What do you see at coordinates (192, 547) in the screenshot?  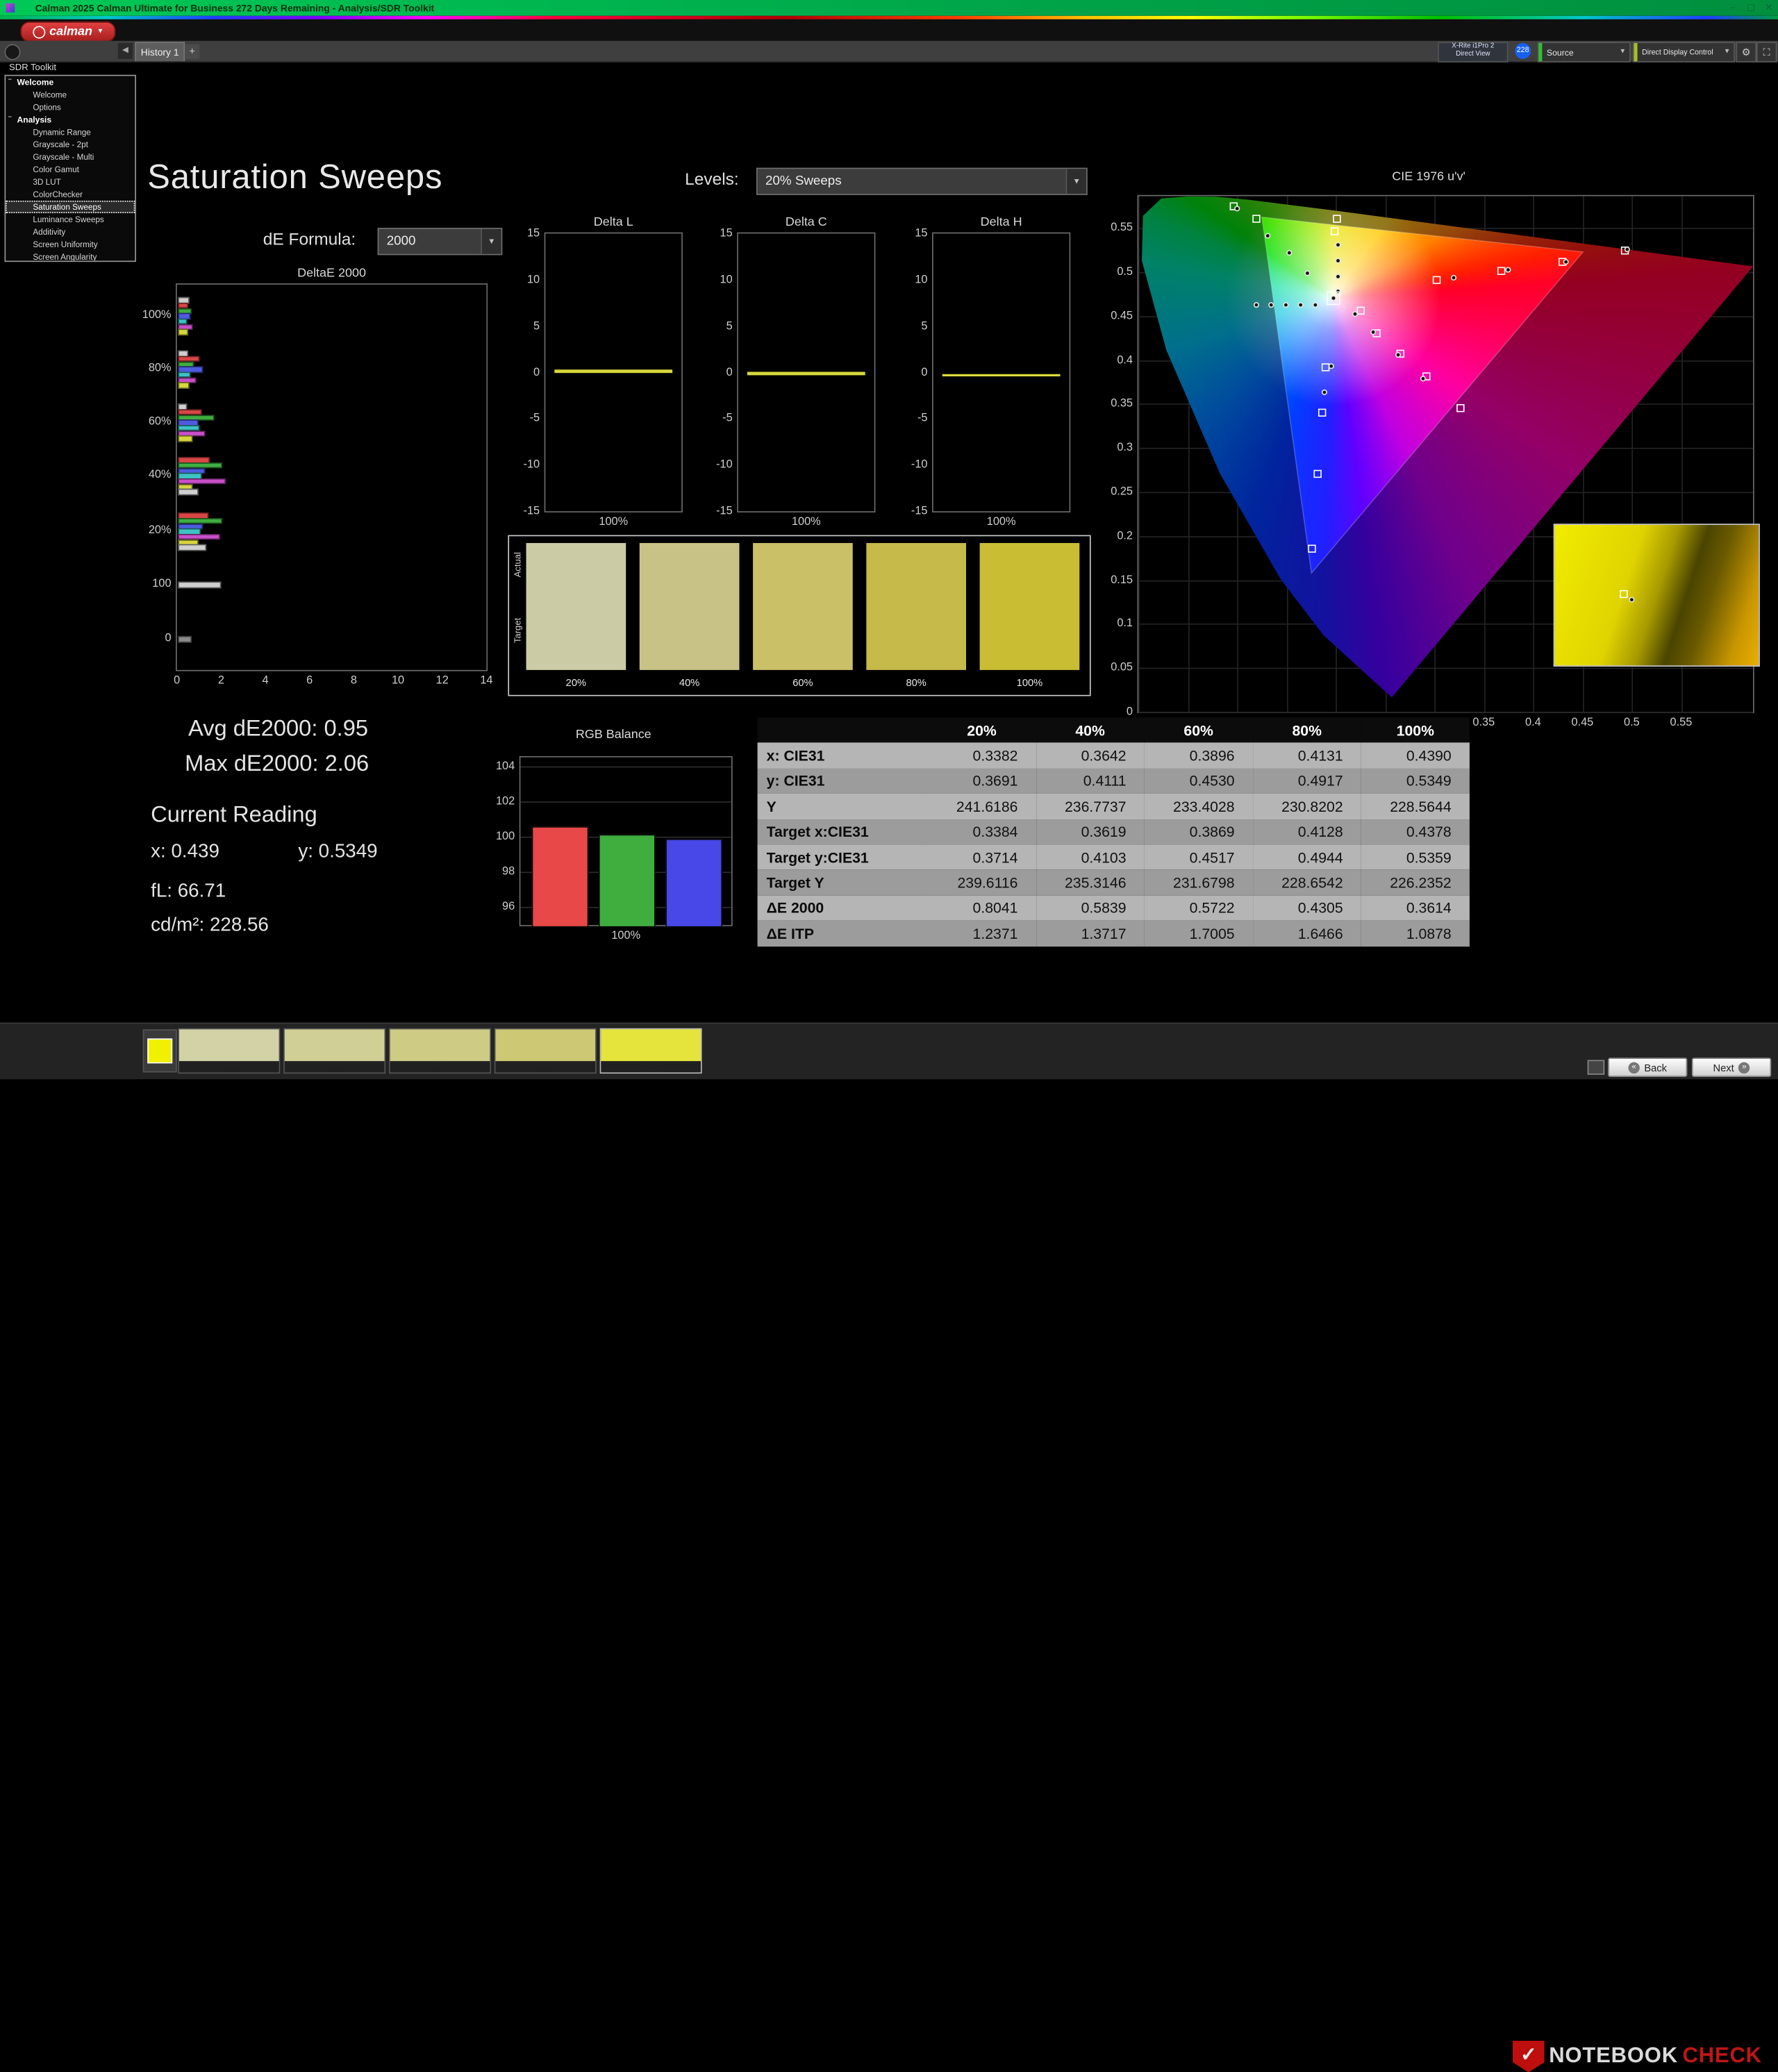 I see `deltae-bar-white` at bounding box center [192, 547].